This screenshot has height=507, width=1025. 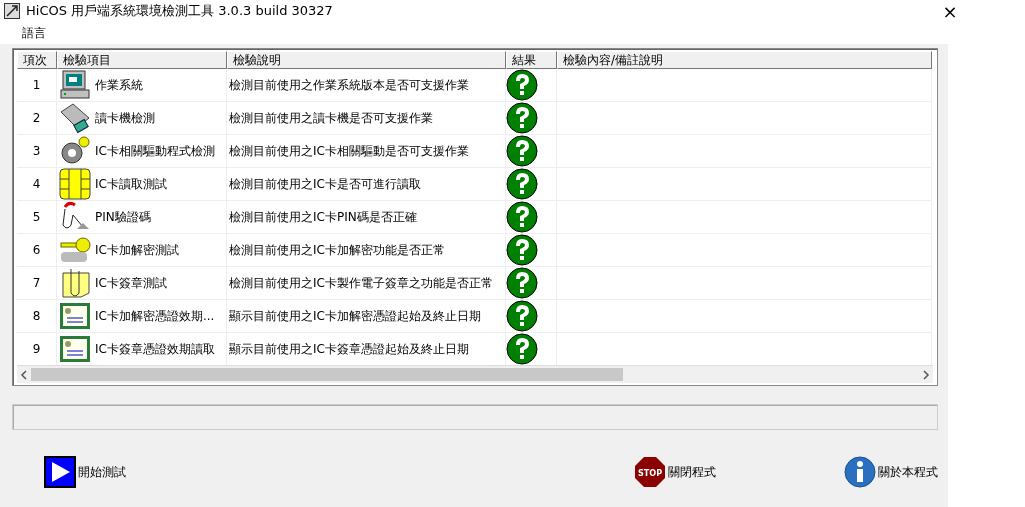 I want to click on horizontal-scrollbar, so click(x=475, y=374).